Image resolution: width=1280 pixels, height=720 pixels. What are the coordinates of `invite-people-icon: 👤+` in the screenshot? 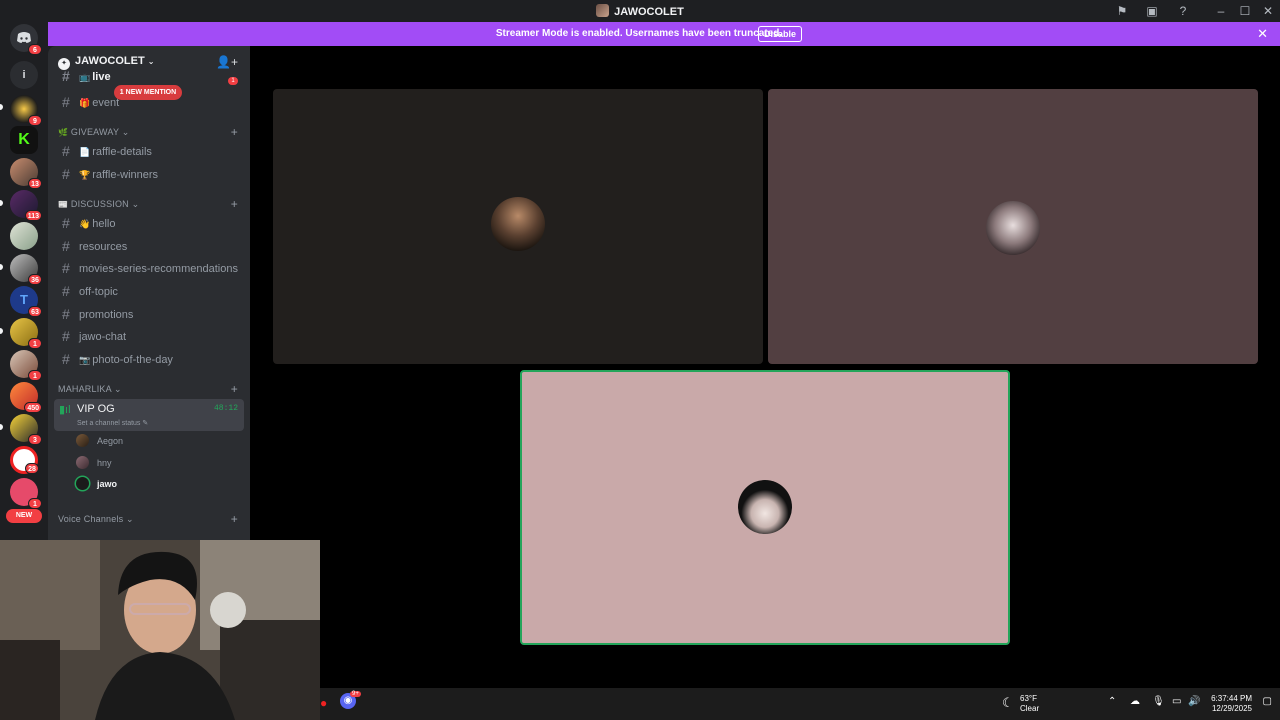 It's located at (227, 62).